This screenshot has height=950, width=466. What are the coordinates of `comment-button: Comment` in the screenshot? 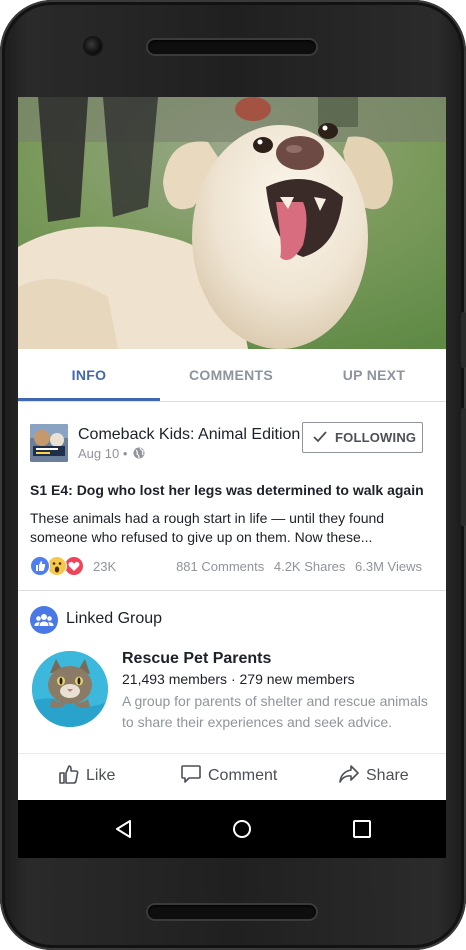 It's located at (228, 777).